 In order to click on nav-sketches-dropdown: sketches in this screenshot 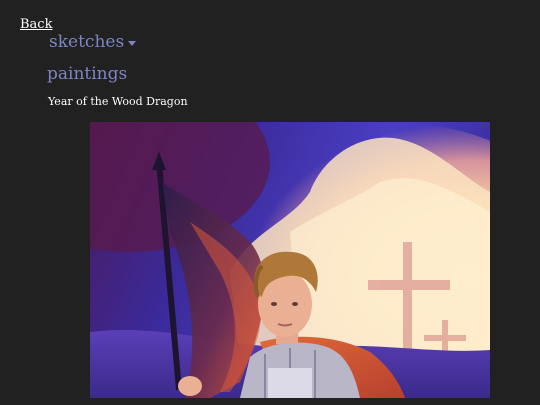, I will do `click(93, 42)`.